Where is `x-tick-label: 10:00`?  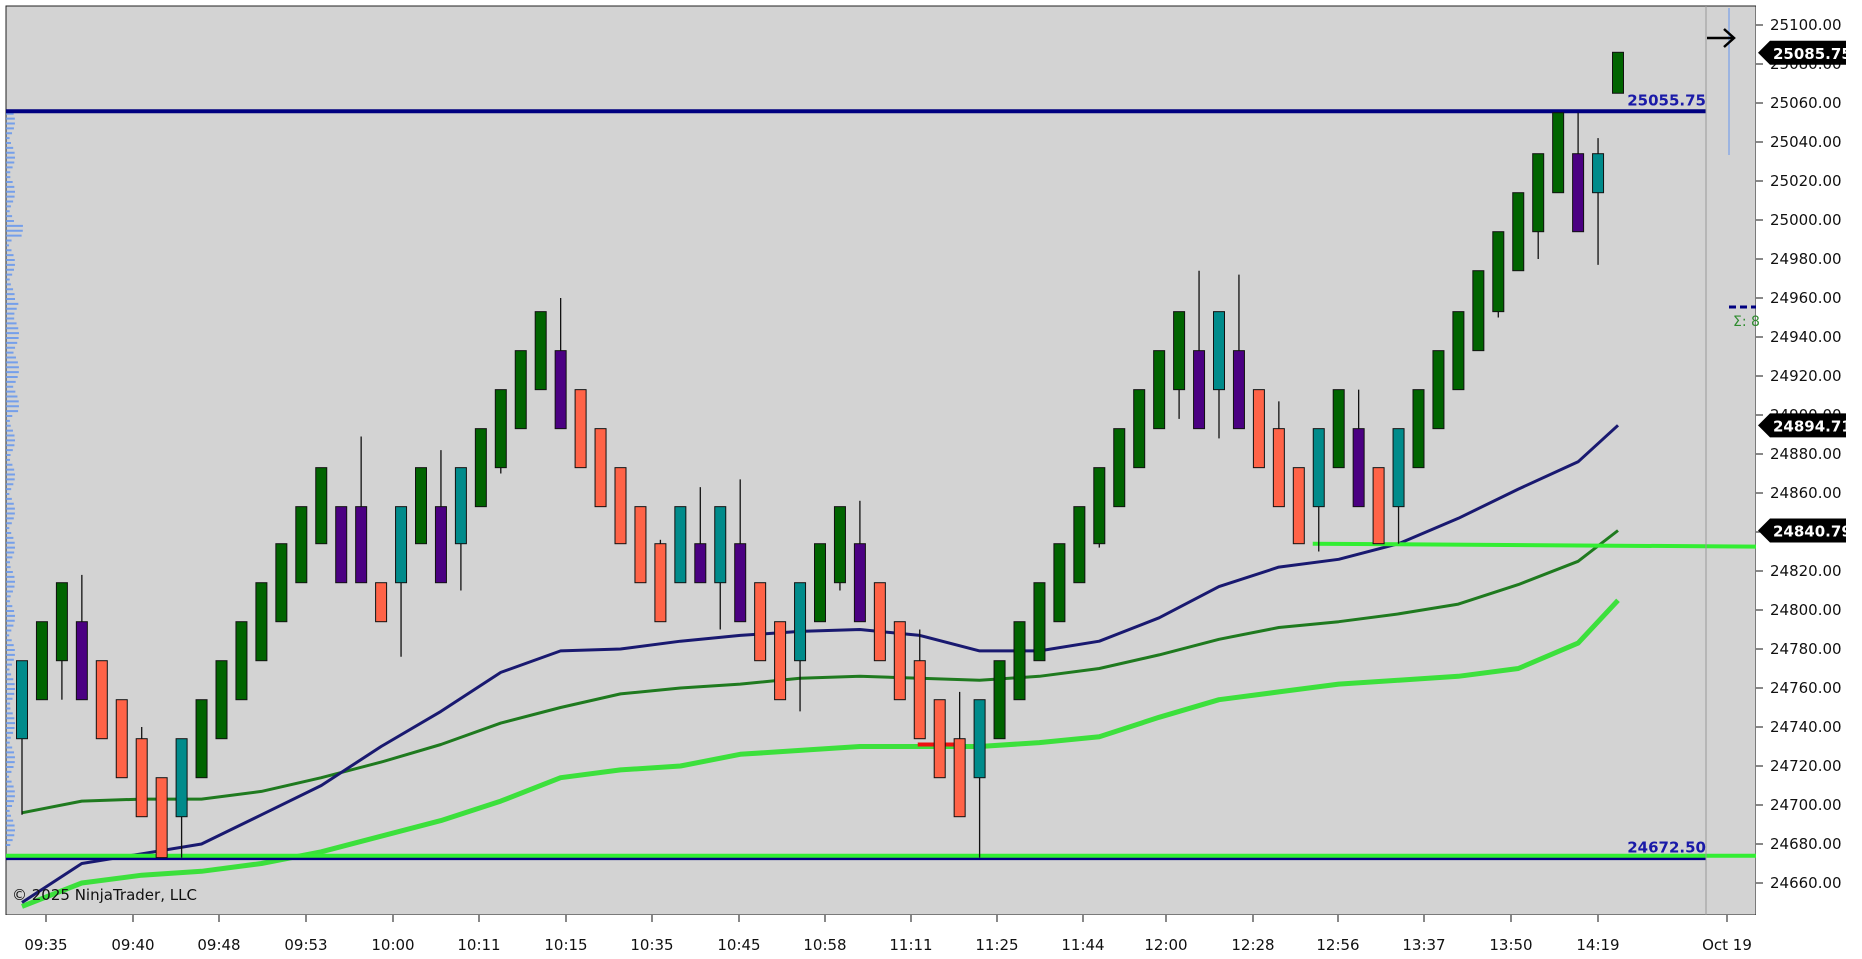 x-tick-label: 10:00 is located at coordinates (392, 945).